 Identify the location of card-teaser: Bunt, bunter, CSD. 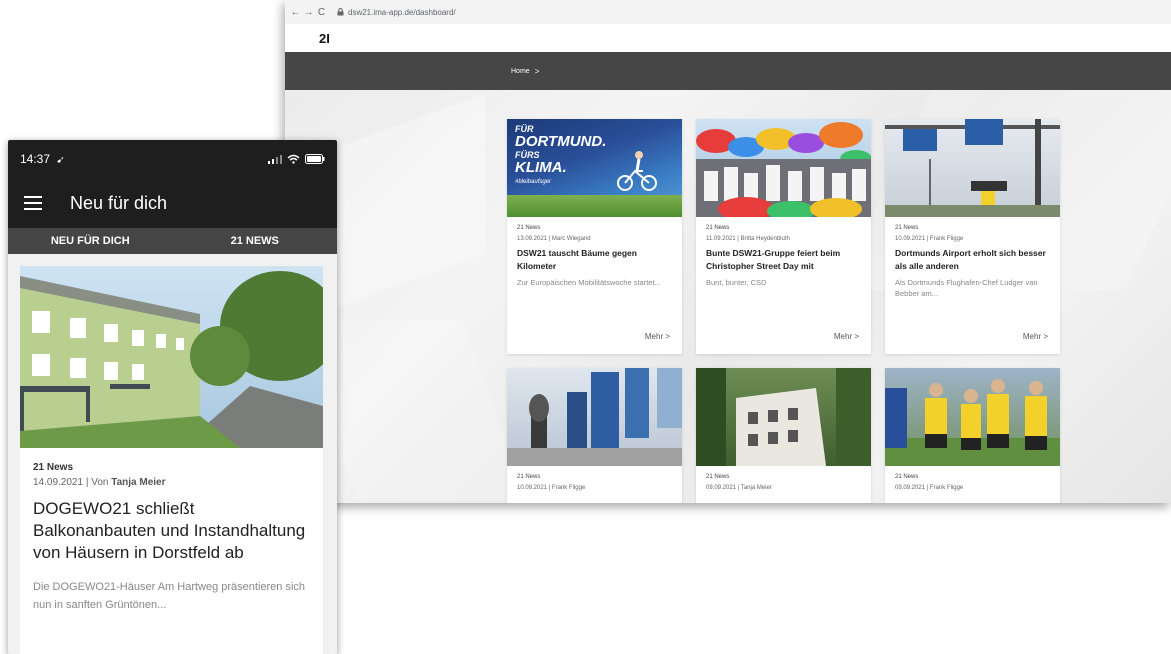
(736, 282).